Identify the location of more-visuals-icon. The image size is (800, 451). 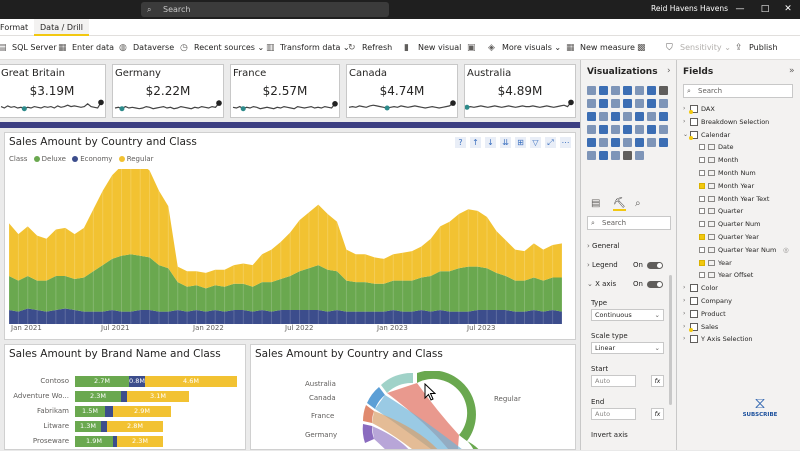
(639, 155).